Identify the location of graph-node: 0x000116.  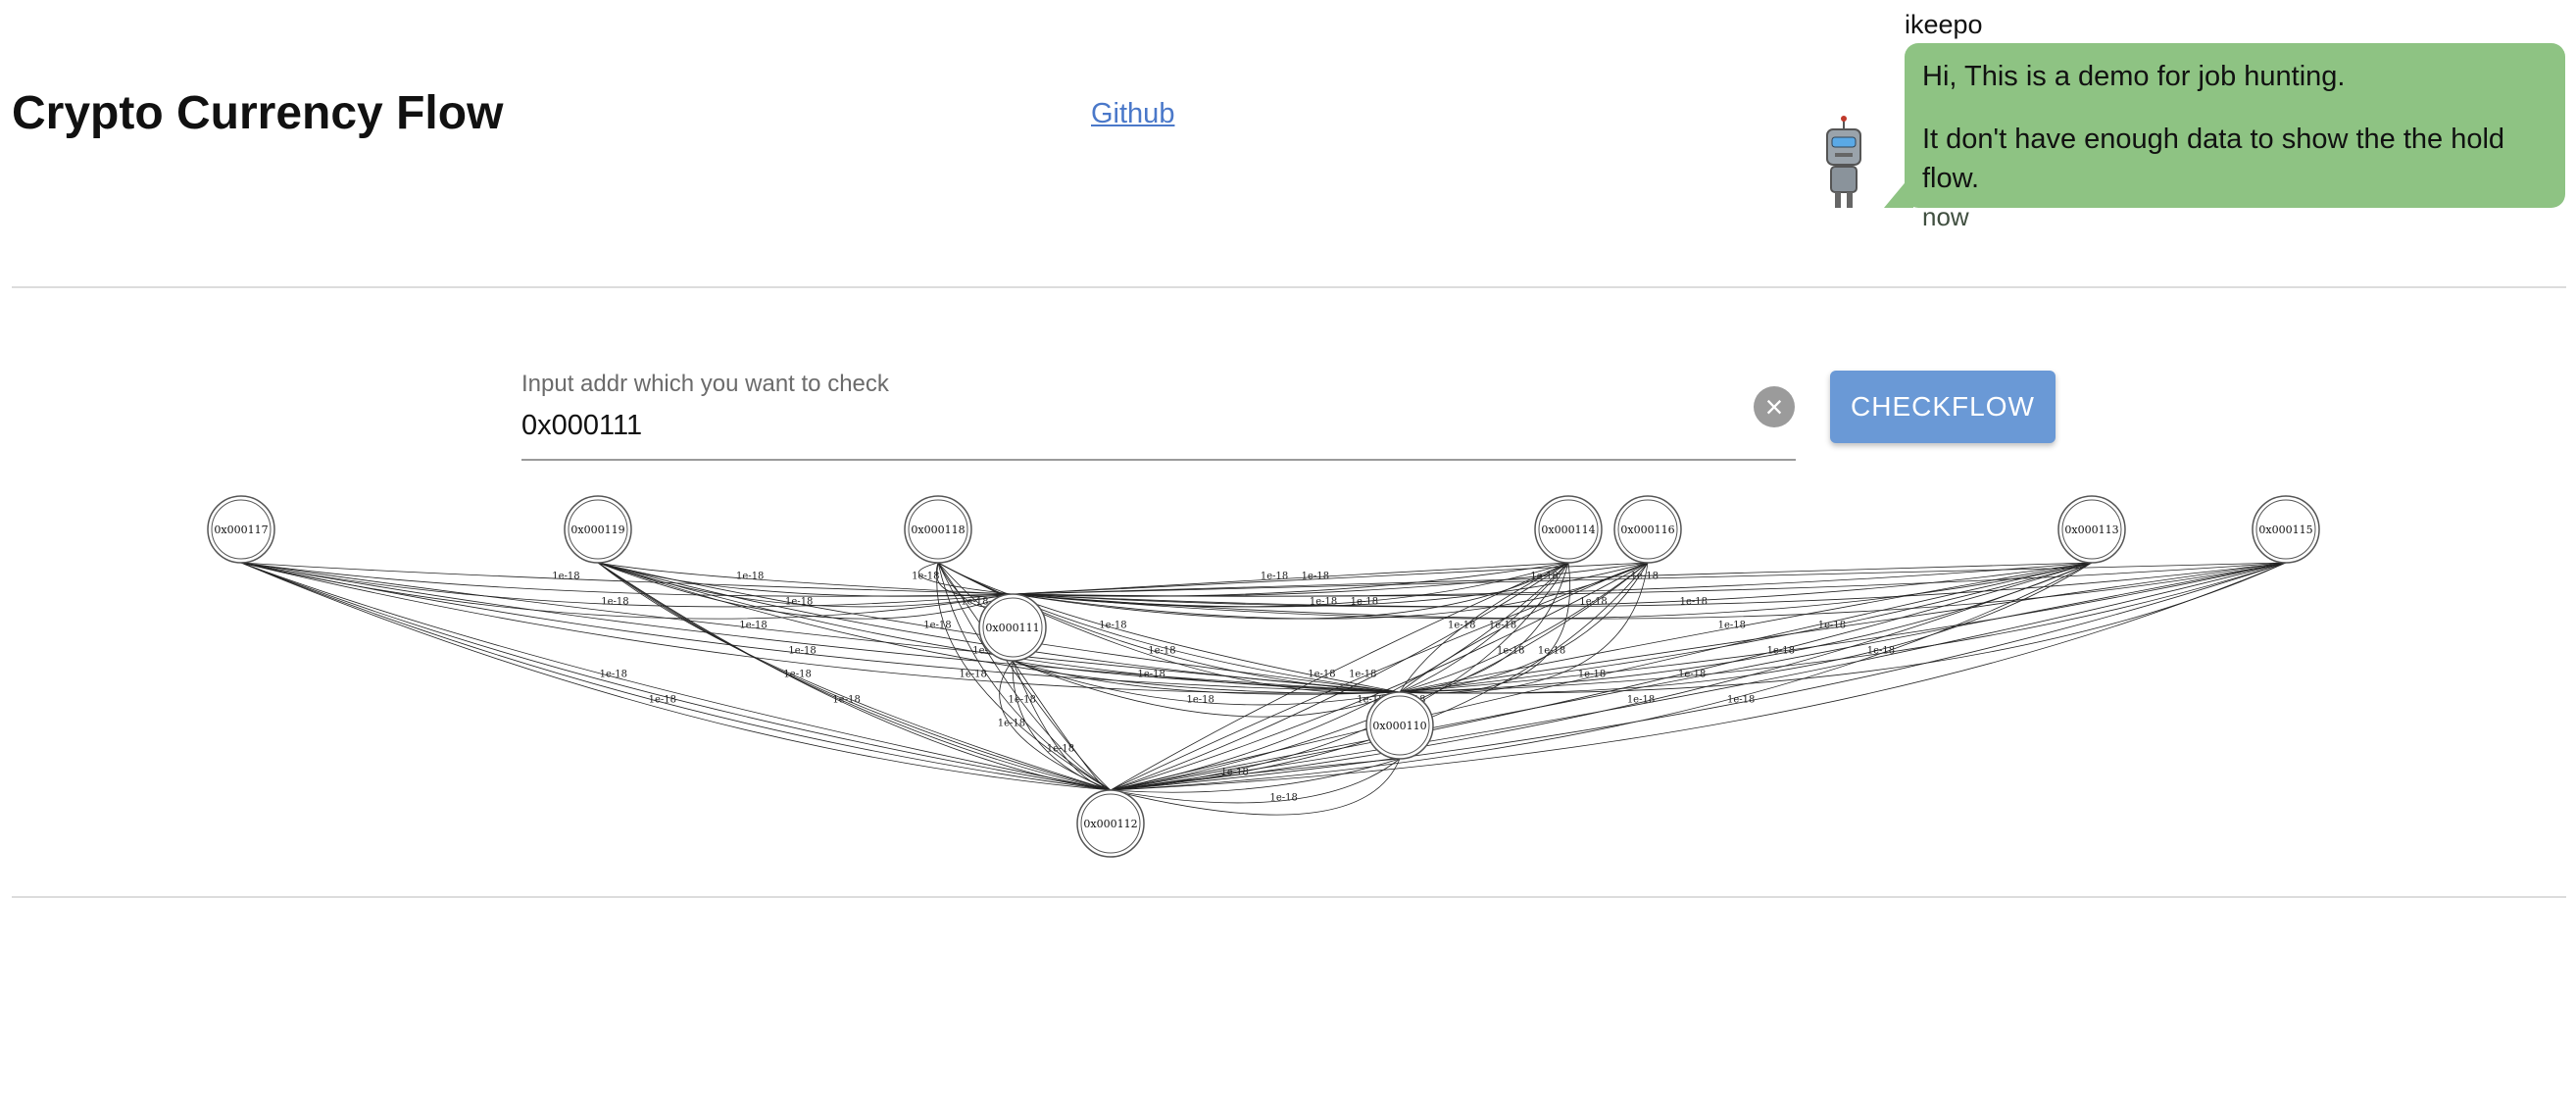
(1647, 529).